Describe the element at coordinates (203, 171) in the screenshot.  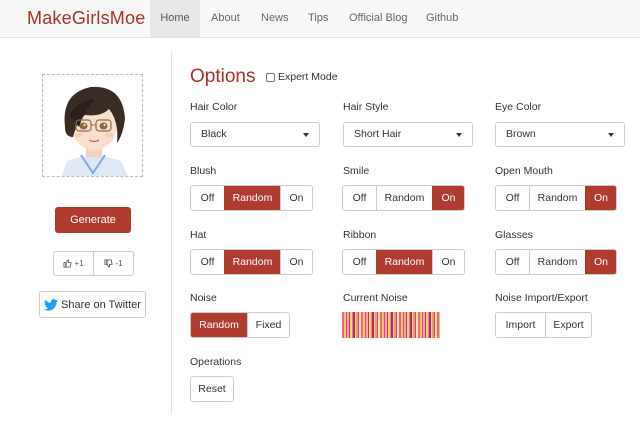
I see `blush-label: Blush` at that location.